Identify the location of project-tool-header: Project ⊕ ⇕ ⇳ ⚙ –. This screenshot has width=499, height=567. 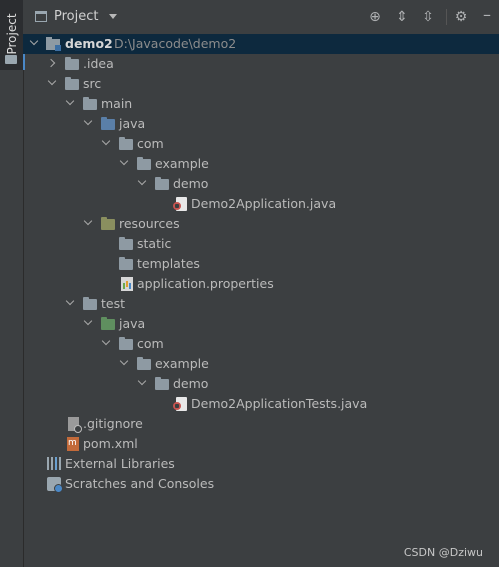
(261, 17).